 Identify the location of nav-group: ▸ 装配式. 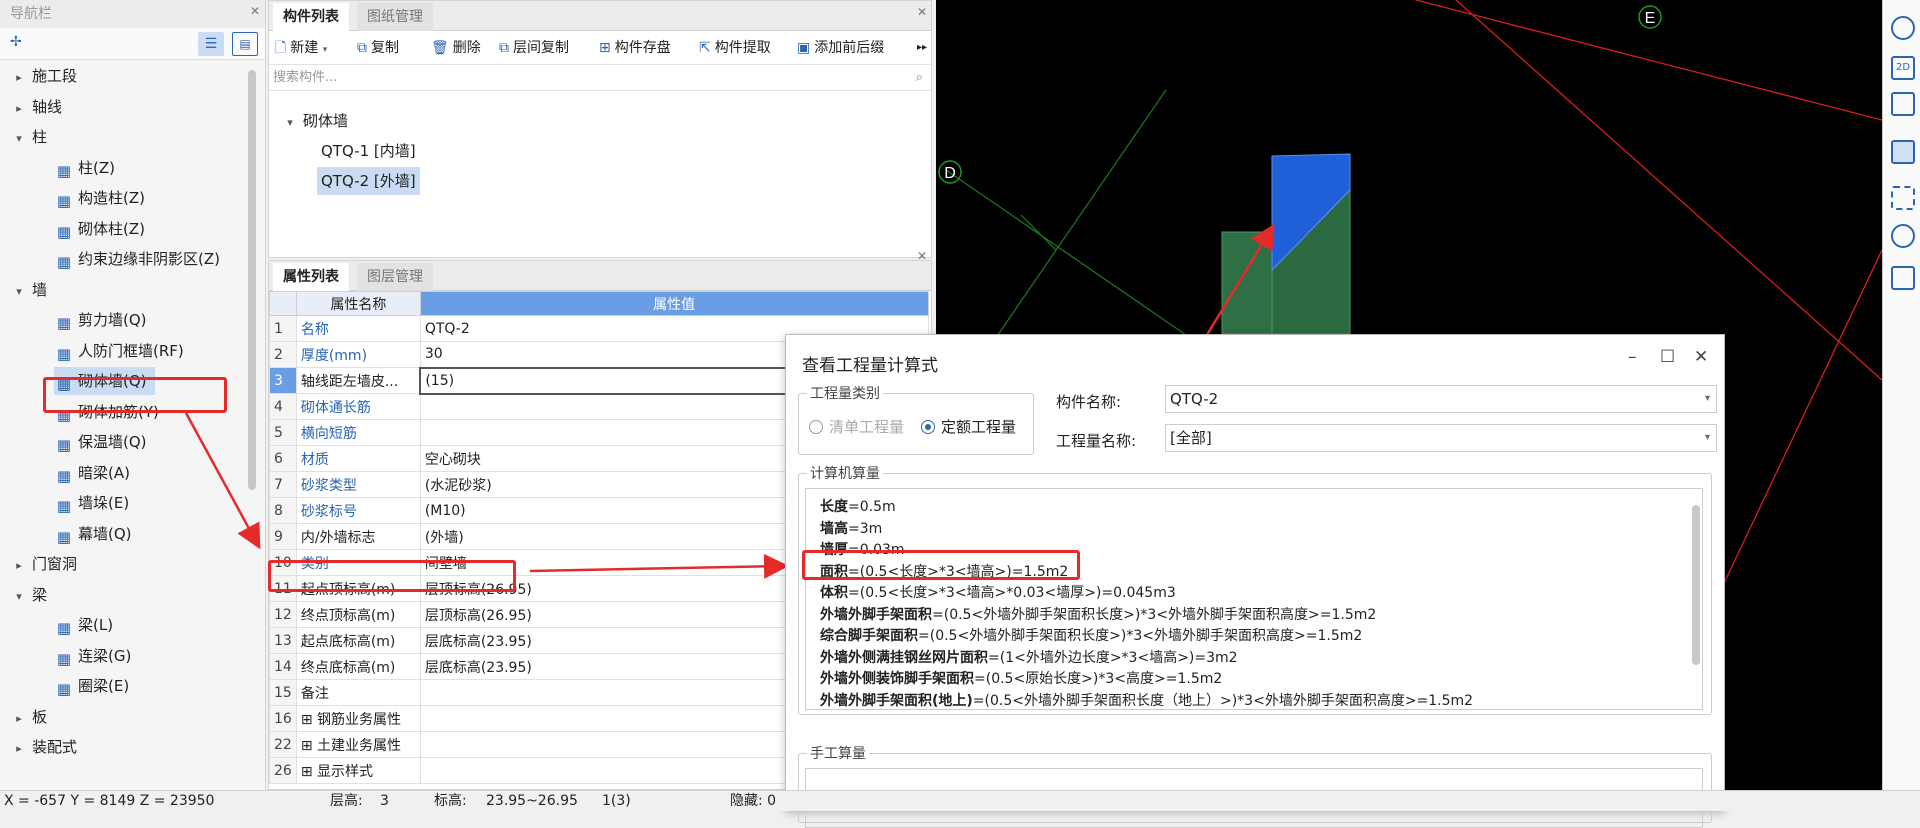
(44, 747).